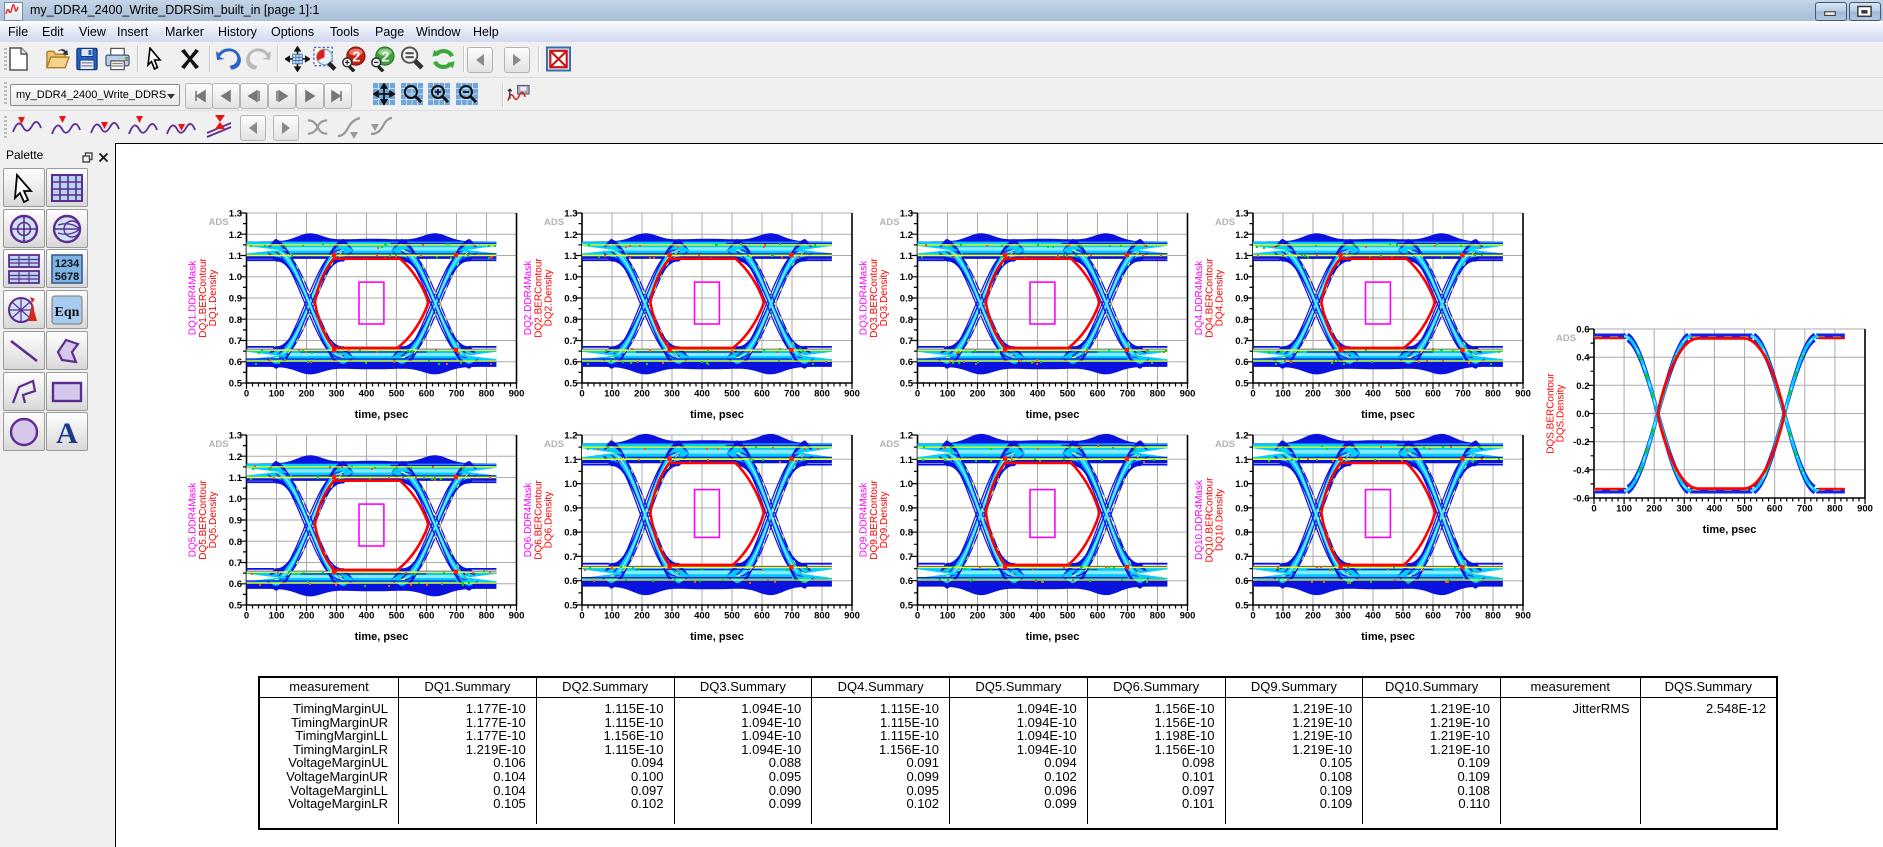 The height and width of the screenshot is (847, 1883). Describe the element at coordinates (549, 298) in the screenshot. I see `svg-text: DQ2.Density` at that location.